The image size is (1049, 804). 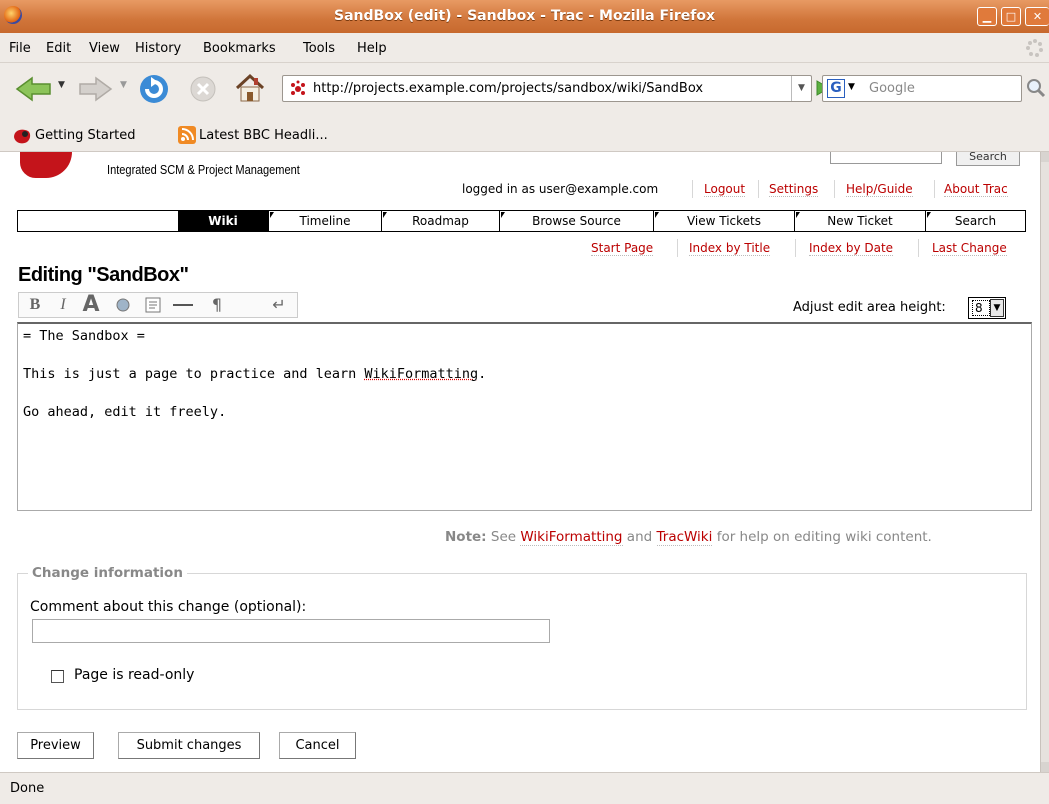 What do you see at coordinates (794, 189) in the screenshot?
I see `settings-link: Settings` at bounding box center [794, 189].